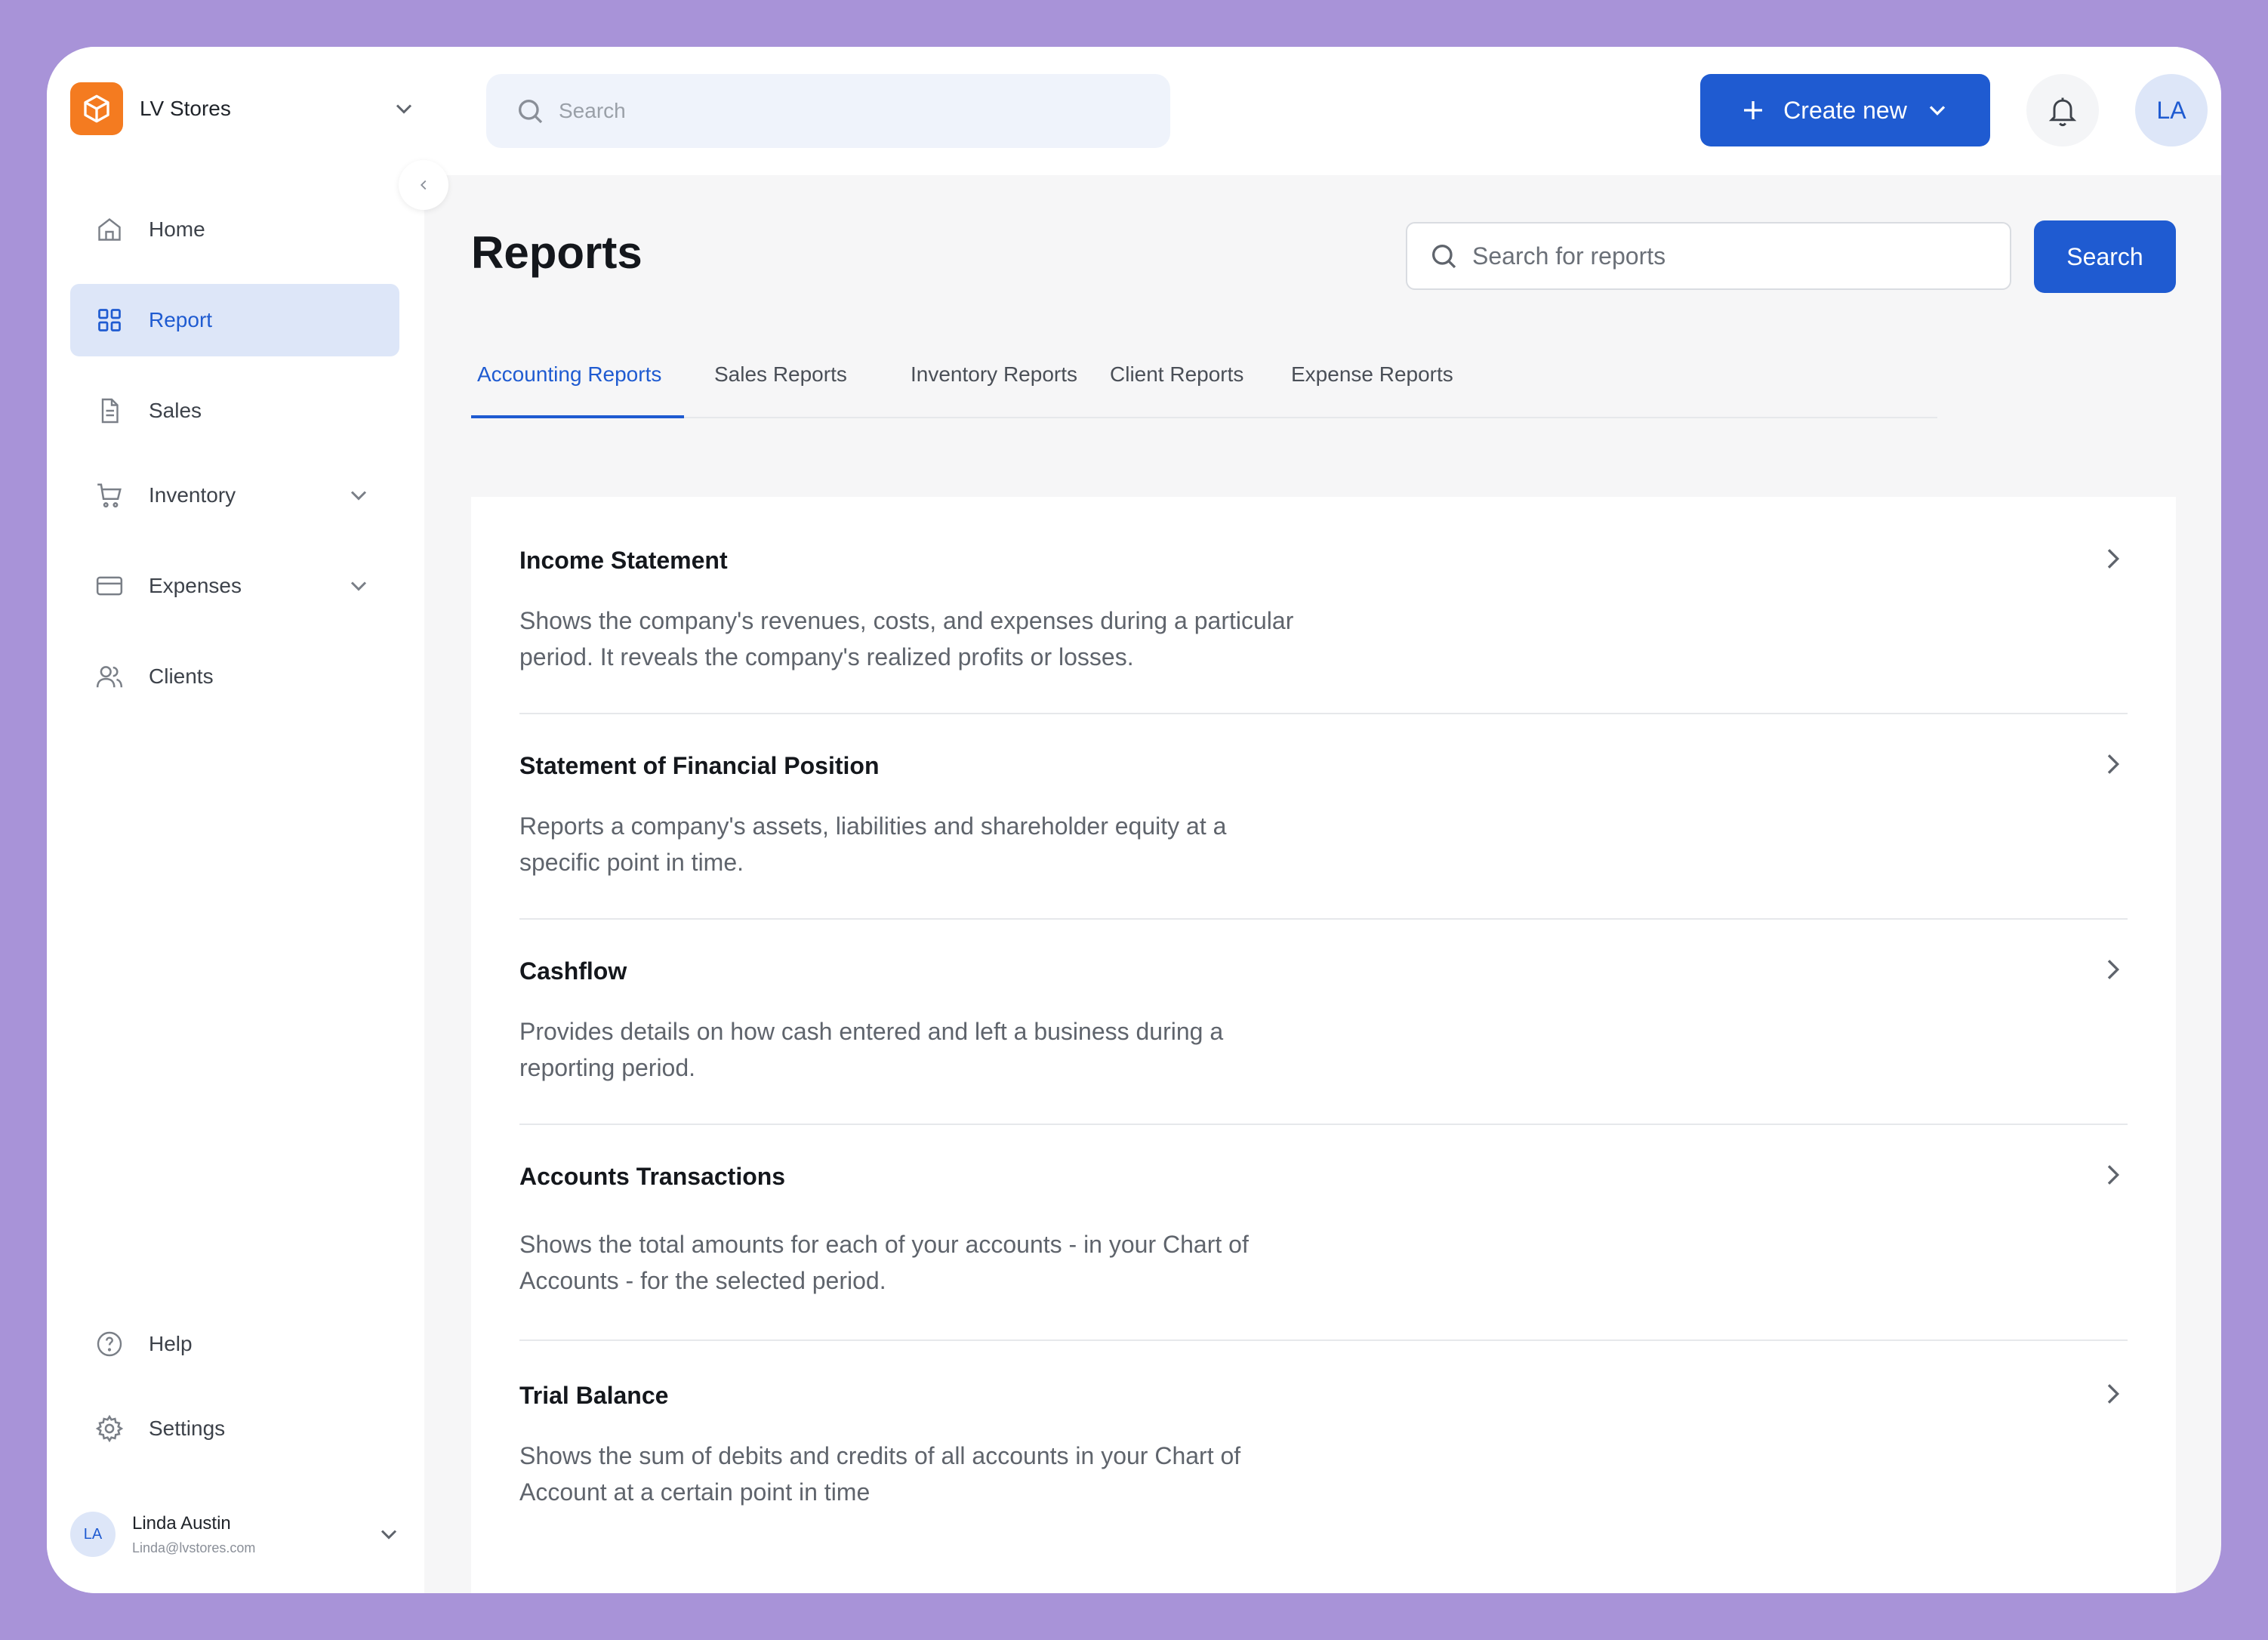 The width and height of the screenshot is (2268, 1640). What do you see at coordinates (192, 495) in the screenshot?
I see `sidebar-item-label: Inventory` at bounding box center [192, 495].